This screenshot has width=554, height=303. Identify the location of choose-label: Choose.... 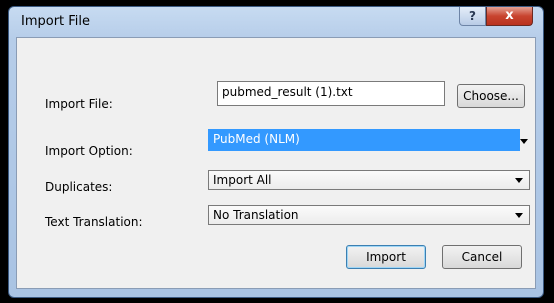
(491, 96).